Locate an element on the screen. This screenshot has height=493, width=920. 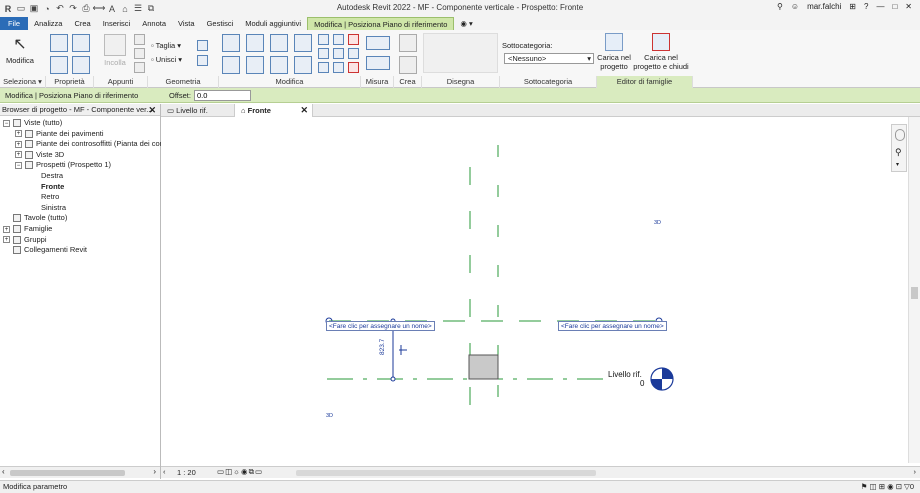
view-cube-icon is located at coordinates (900, 135).